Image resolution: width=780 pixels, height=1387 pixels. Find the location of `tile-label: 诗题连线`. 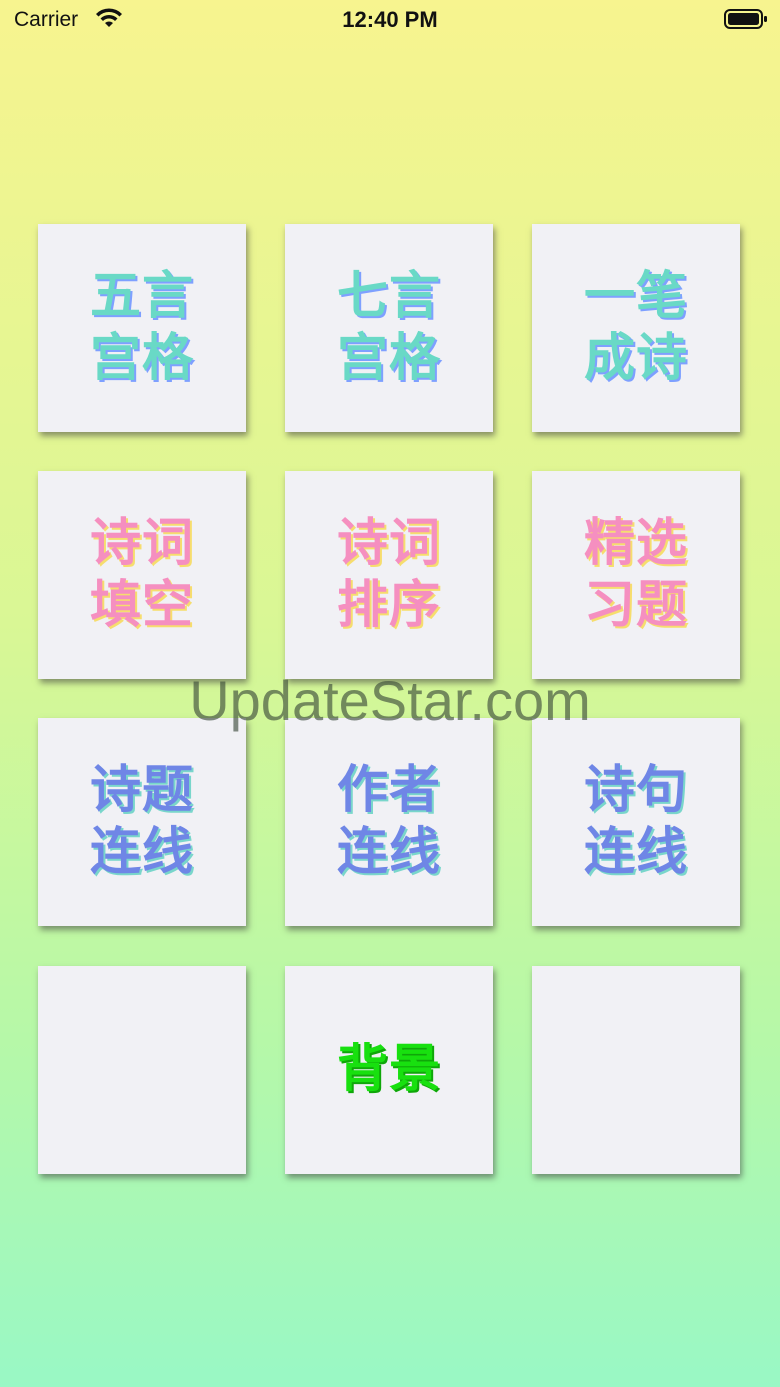

tile-label: 诗题连线 is located at coordinates (141, 821).